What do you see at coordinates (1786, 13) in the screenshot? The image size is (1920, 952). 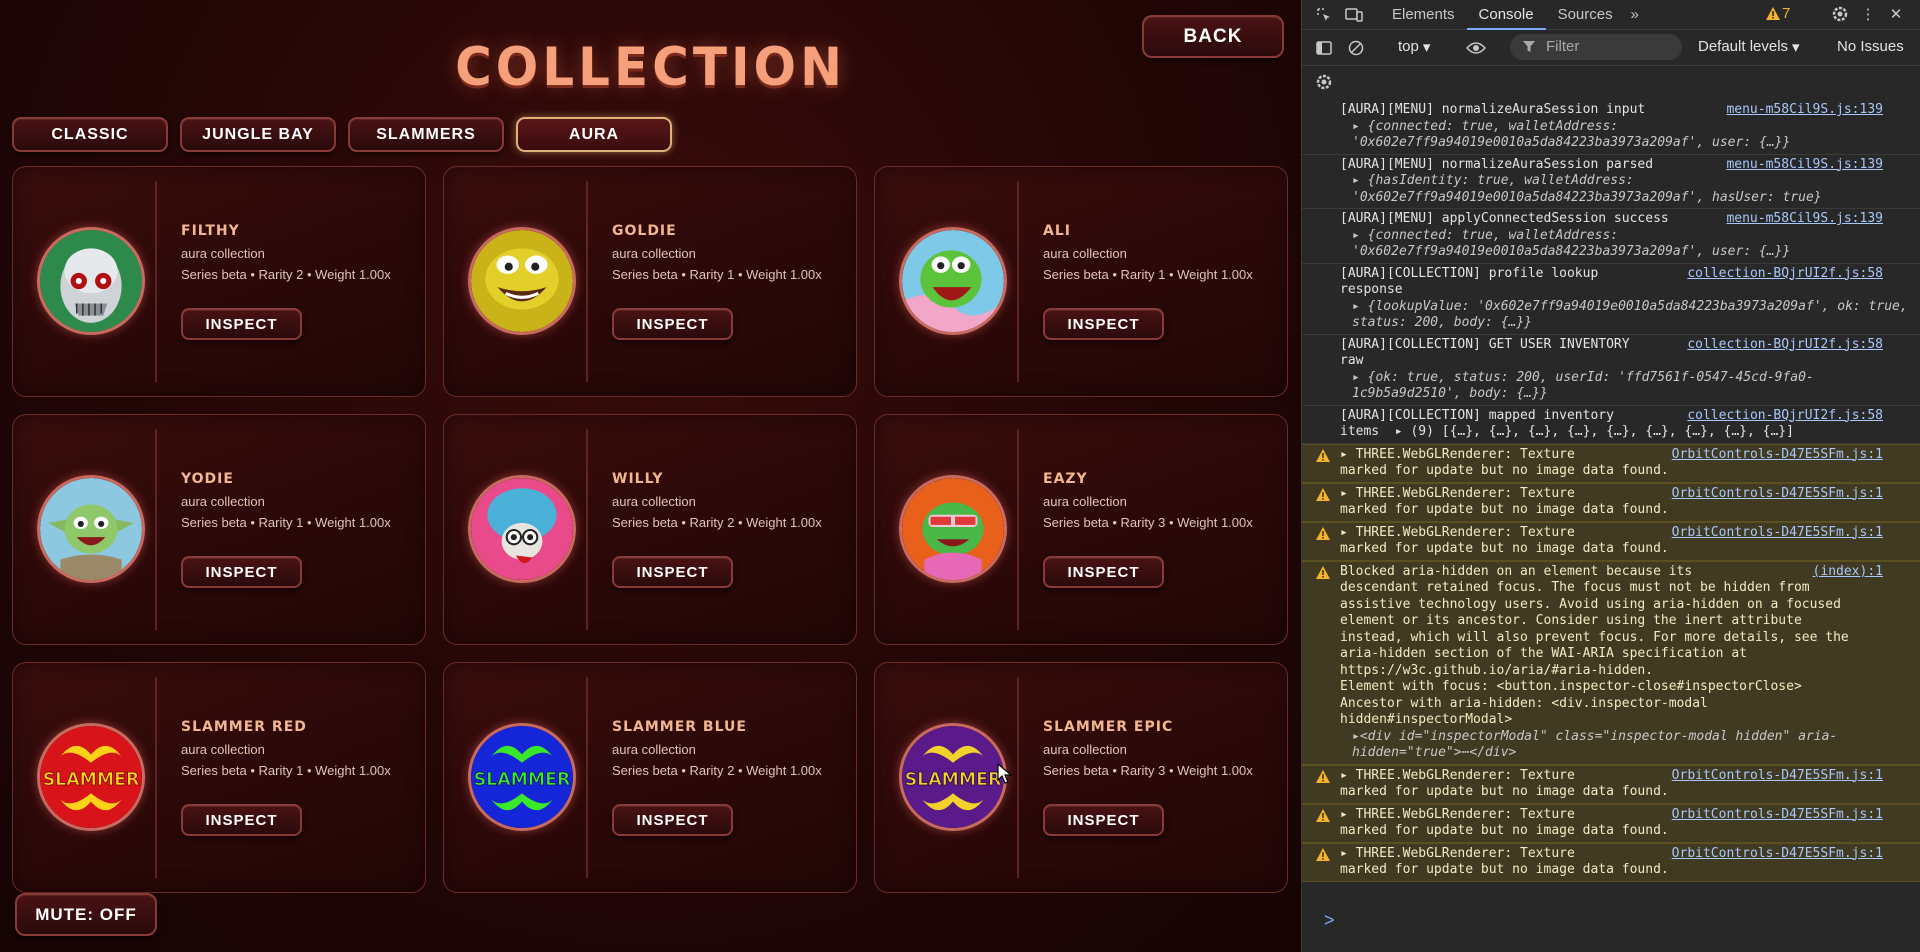 I see `warning-count: 7` at bounding box center [1786, 13].